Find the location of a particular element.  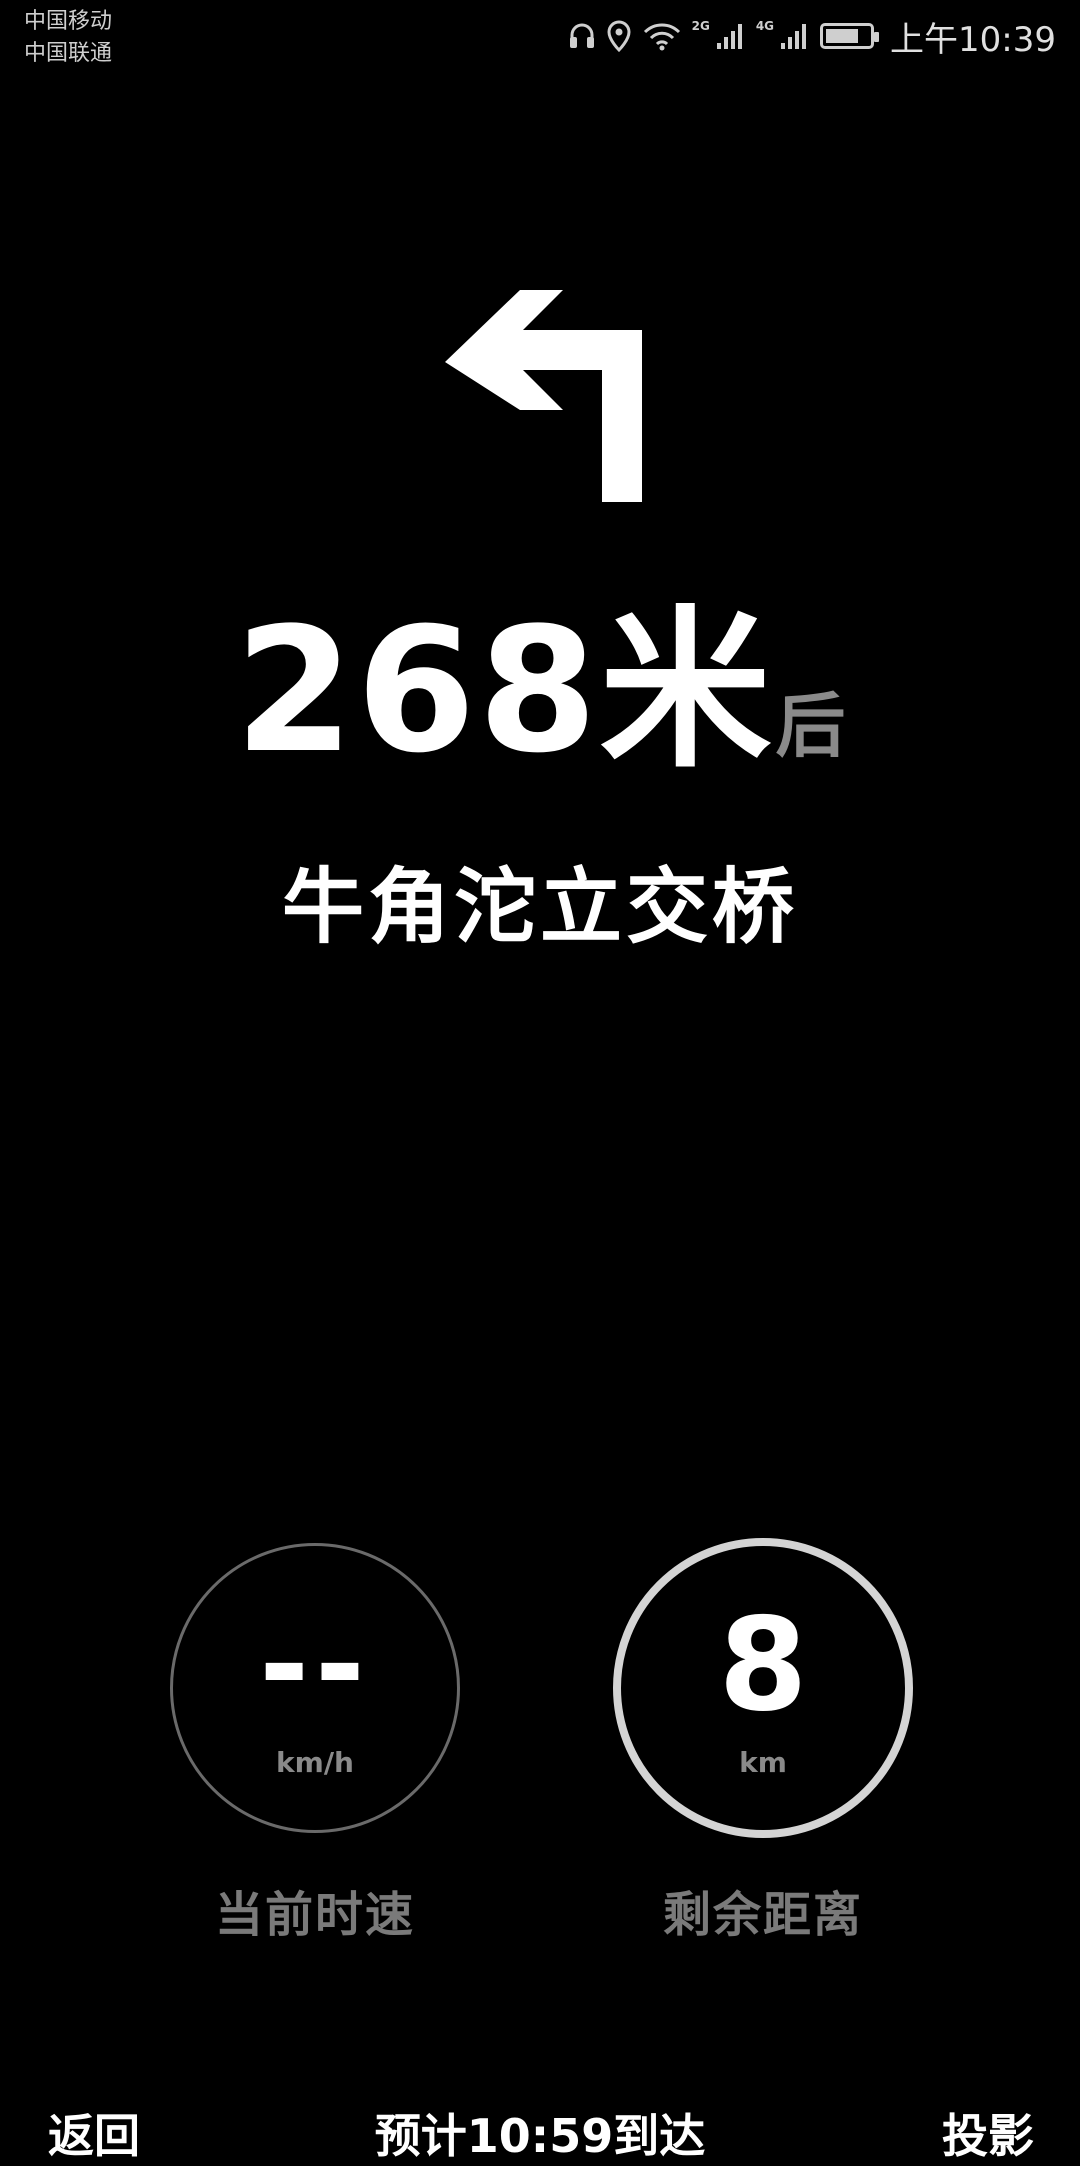

cast-button: 投影 is located at coordinates (988, 2133).